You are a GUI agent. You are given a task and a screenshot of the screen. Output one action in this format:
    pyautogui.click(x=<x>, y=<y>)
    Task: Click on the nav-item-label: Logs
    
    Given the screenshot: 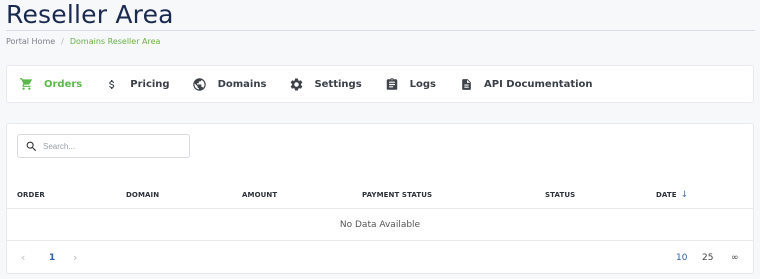 What is the action you would take?
    pyautogui.click(x=422, y=84)
    